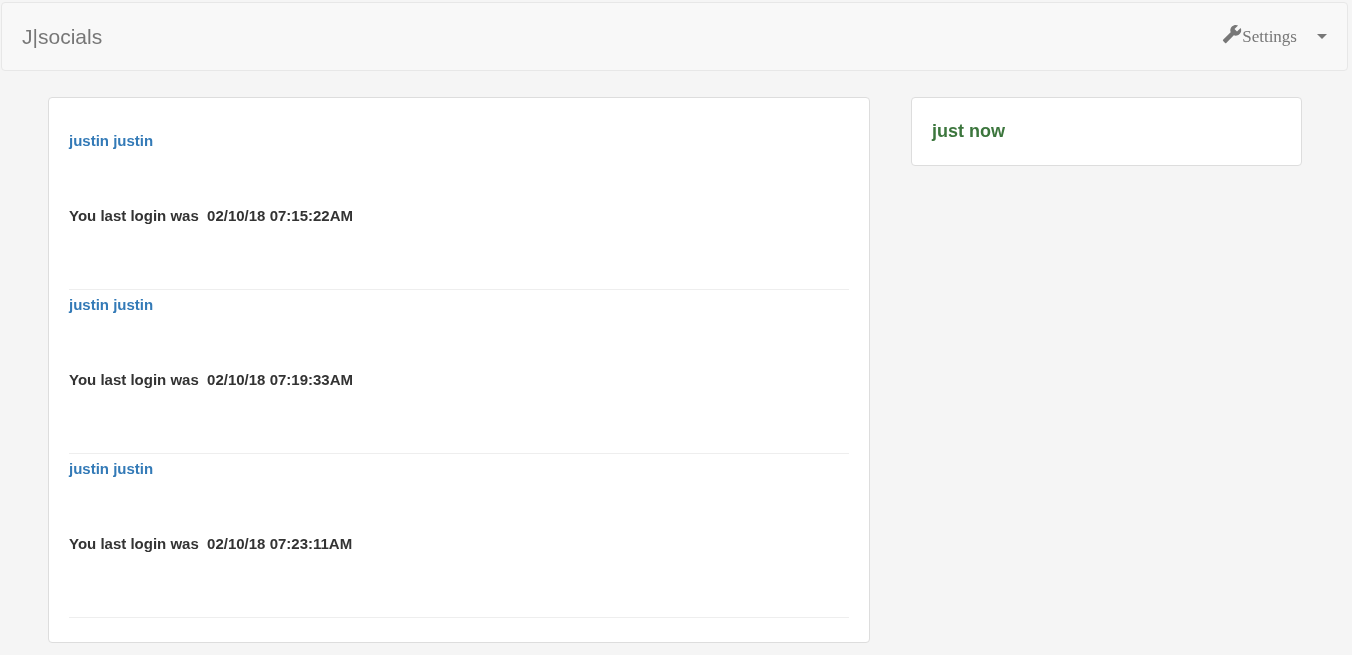  What do you see at coordinates (211, 543) in the screenshot?
I see `last-login-text: You last login was 02/10/18 07:23:11AM` at bounding box center [211, 543].